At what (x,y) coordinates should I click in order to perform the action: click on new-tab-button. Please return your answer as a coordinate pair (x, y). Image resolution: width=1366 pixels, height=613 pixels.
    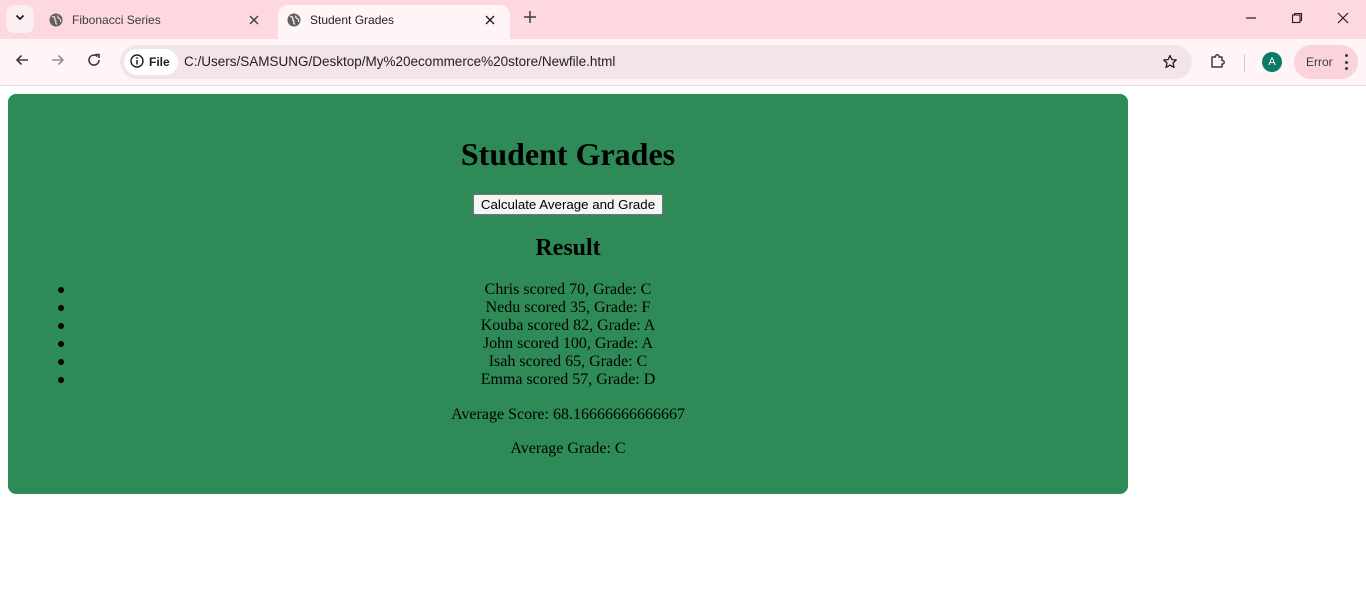
    Looking at the image, I should click on (530, 19).